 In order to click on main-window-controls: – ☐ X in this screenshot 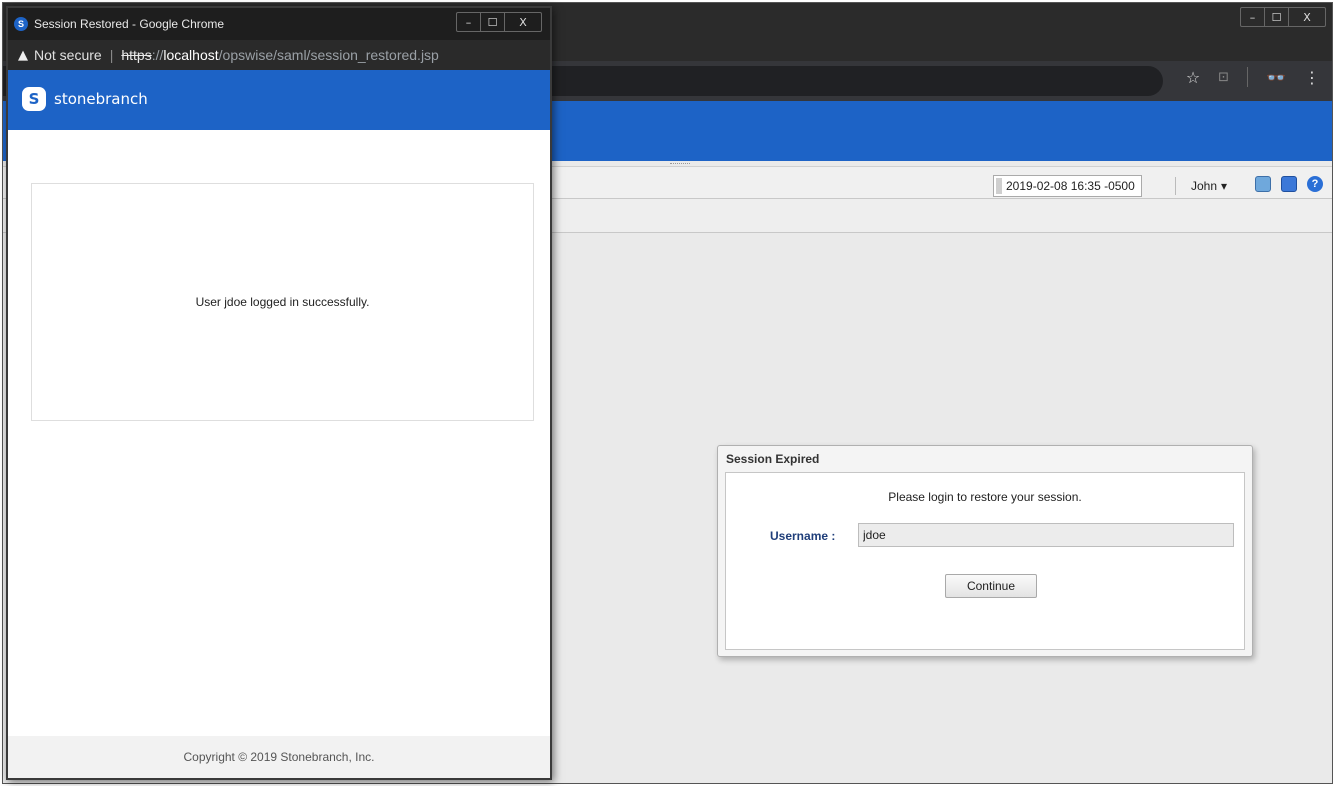, I will do `click(1283, 17)`.